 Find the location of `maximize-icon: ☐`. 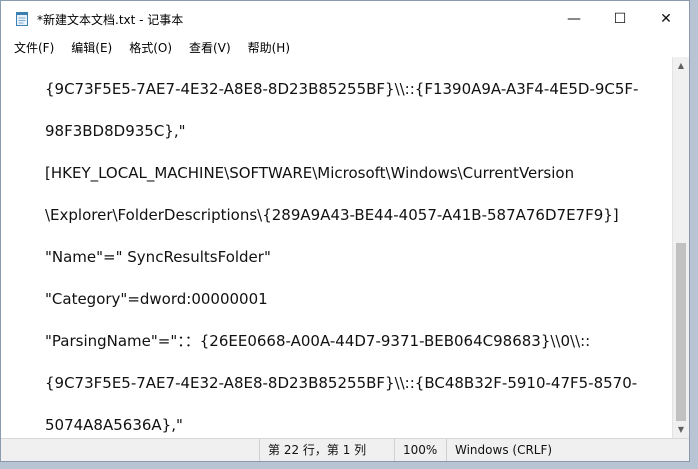

maximize-icon: ☐ is located at coordinates (620, 19).